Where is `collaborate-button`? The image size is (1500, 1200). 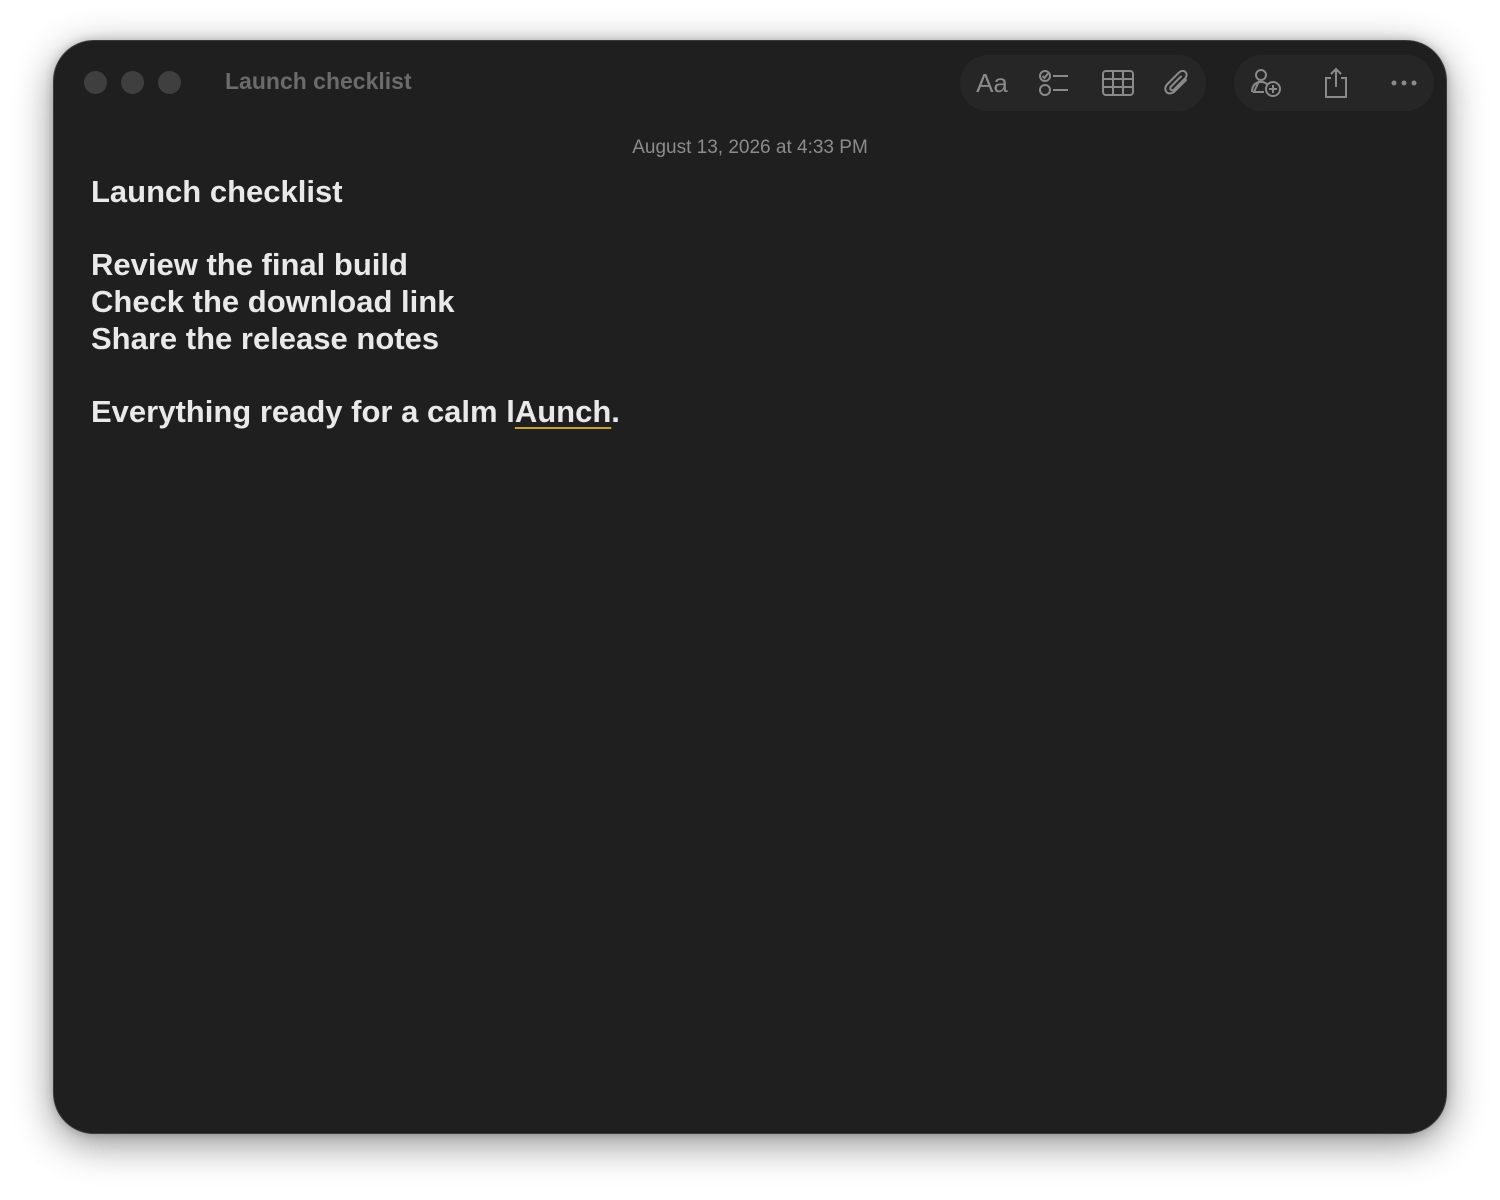
collaborate-button is located at coordinates (1266, 83).